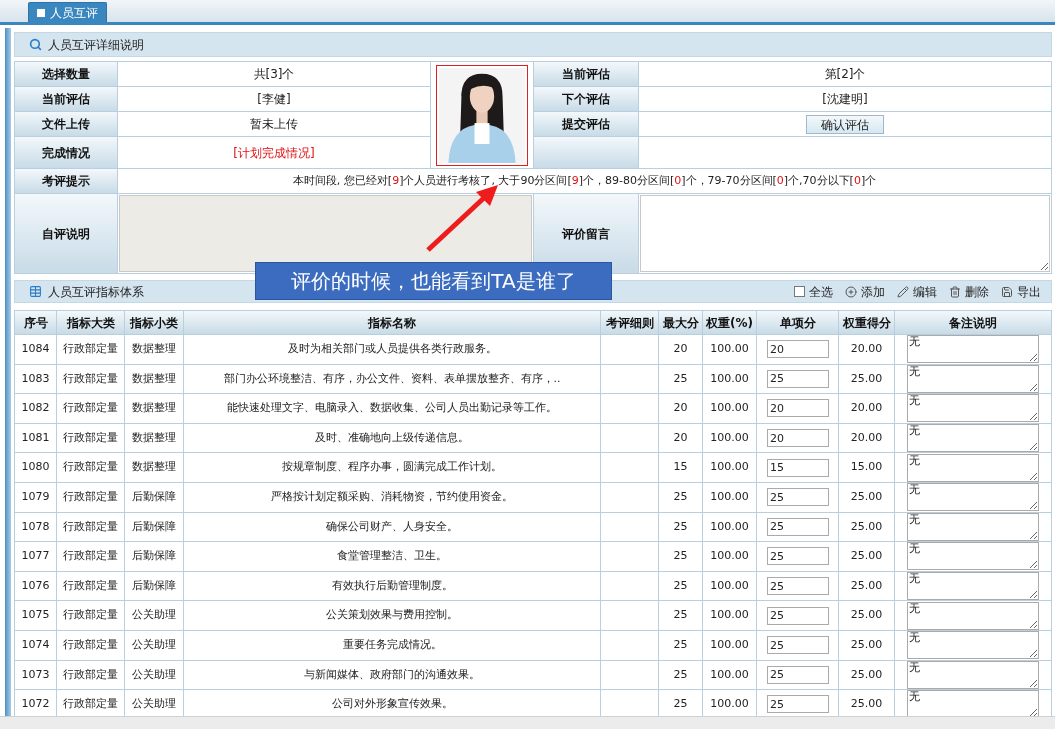 The width and height of the screenshot is (1055, 729). I want to click on field-label: 考评提示, so click(66, 181).